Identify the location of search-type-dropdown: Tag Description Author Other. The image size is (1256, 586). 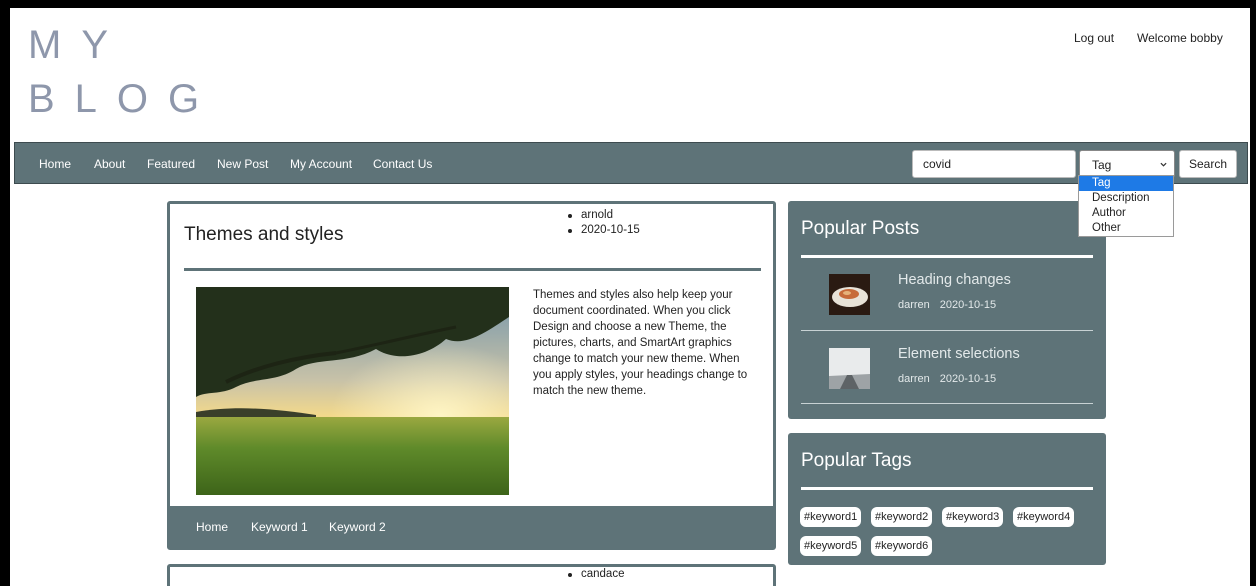
(1126, 206).